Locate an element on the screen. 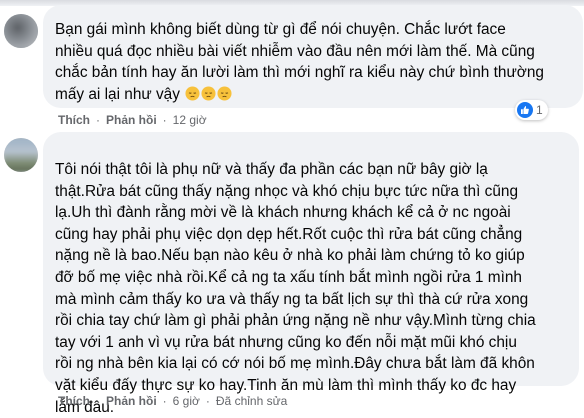  reaction-summary-1: 1 is located at coordinates (531, 110).